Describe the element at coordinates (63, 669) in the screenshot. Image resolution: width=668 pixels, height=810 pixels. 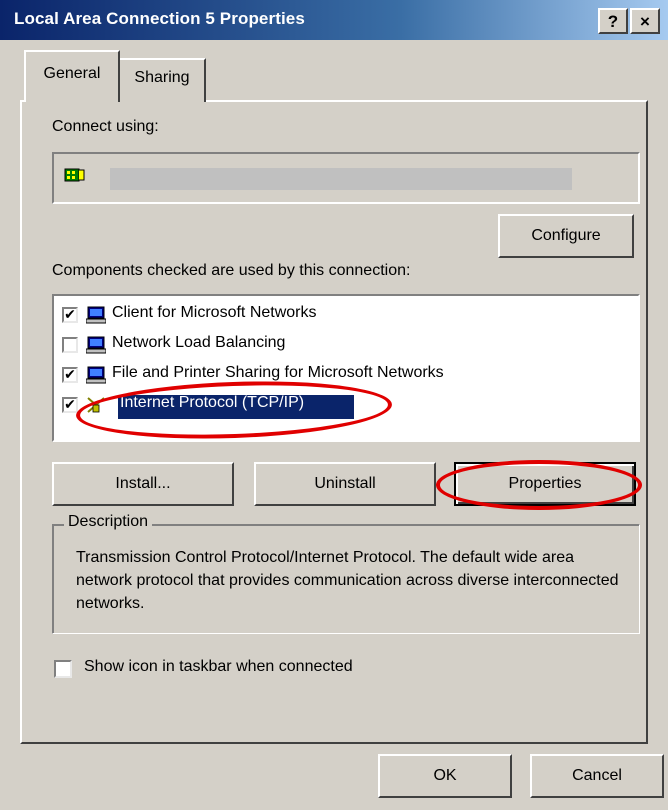
I see `show-icon-checkbox` at that location.